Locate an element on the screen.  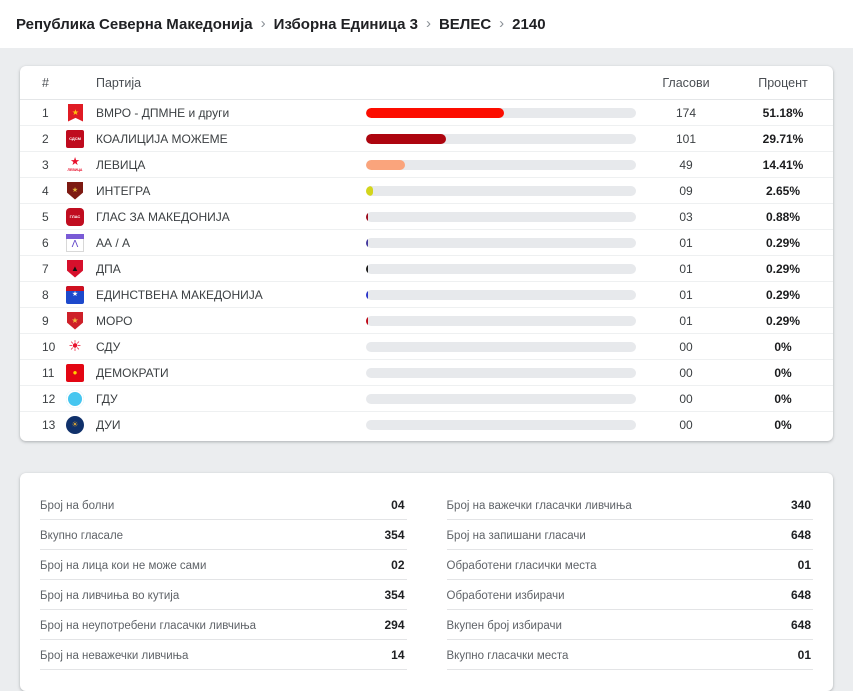
percent-value: 29.71% is located at coordinates (783, 138).